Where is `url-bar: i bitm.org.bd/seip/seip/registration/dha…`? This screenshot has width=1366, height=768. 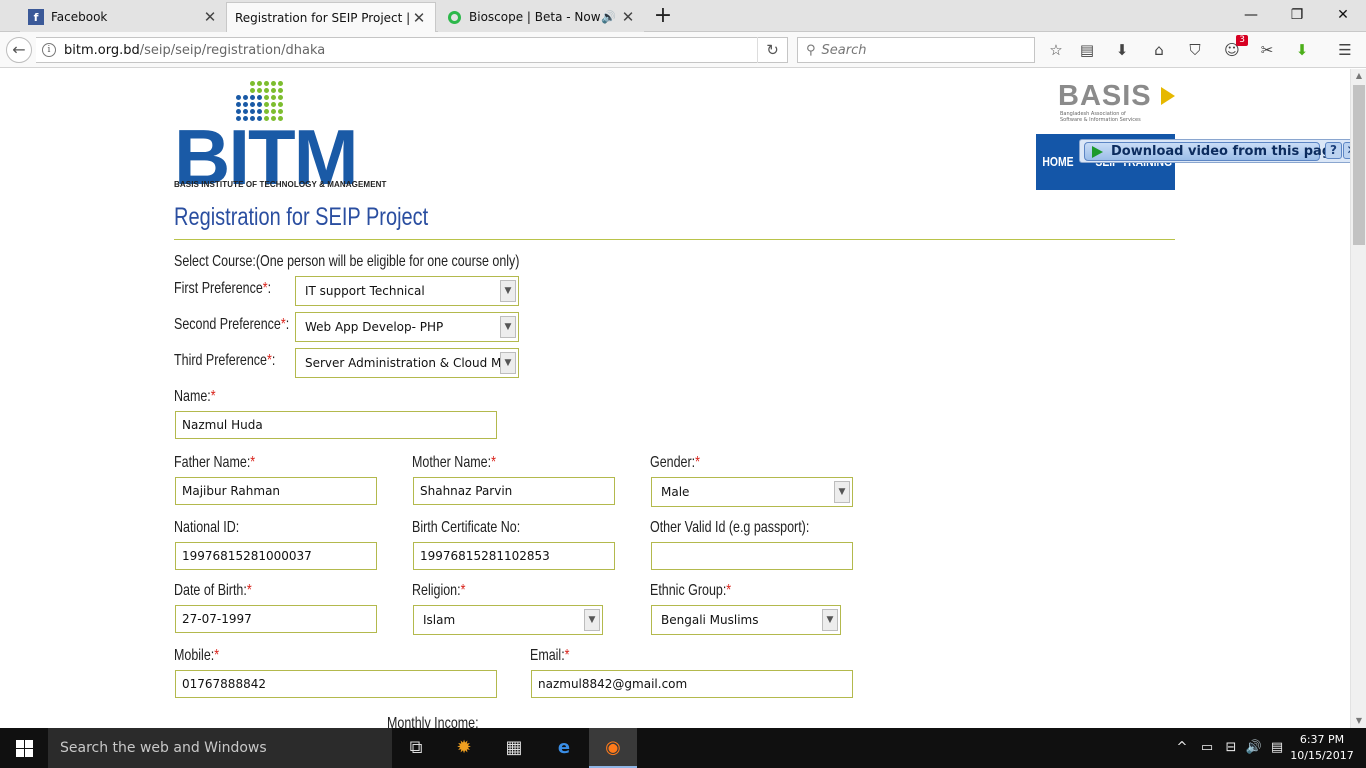 url-bar: i bitm.org.bd/seip/seip/registration/dha… is located at coordinates (412, 50).